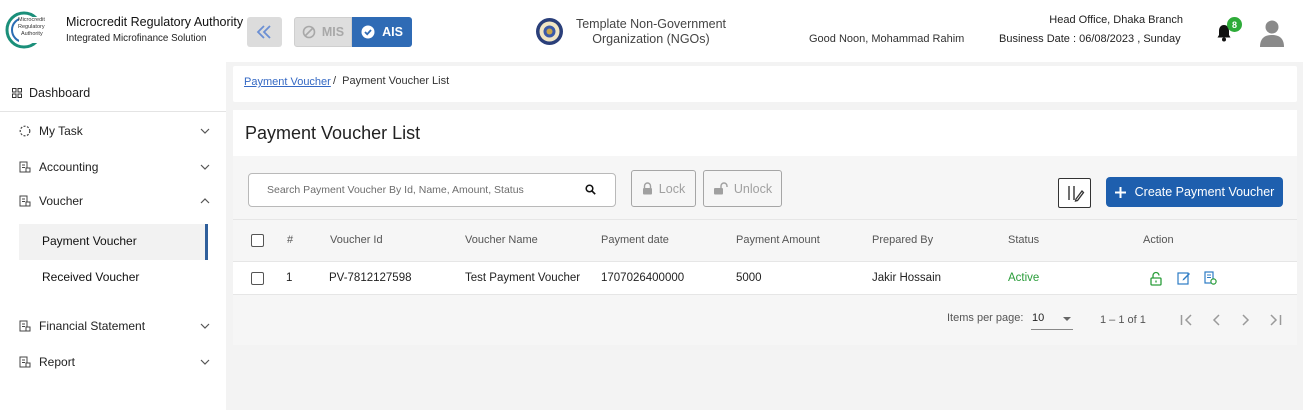 This screenshot has height=410, width=1303. I want to click on plus-icon, so click(1120, 192).